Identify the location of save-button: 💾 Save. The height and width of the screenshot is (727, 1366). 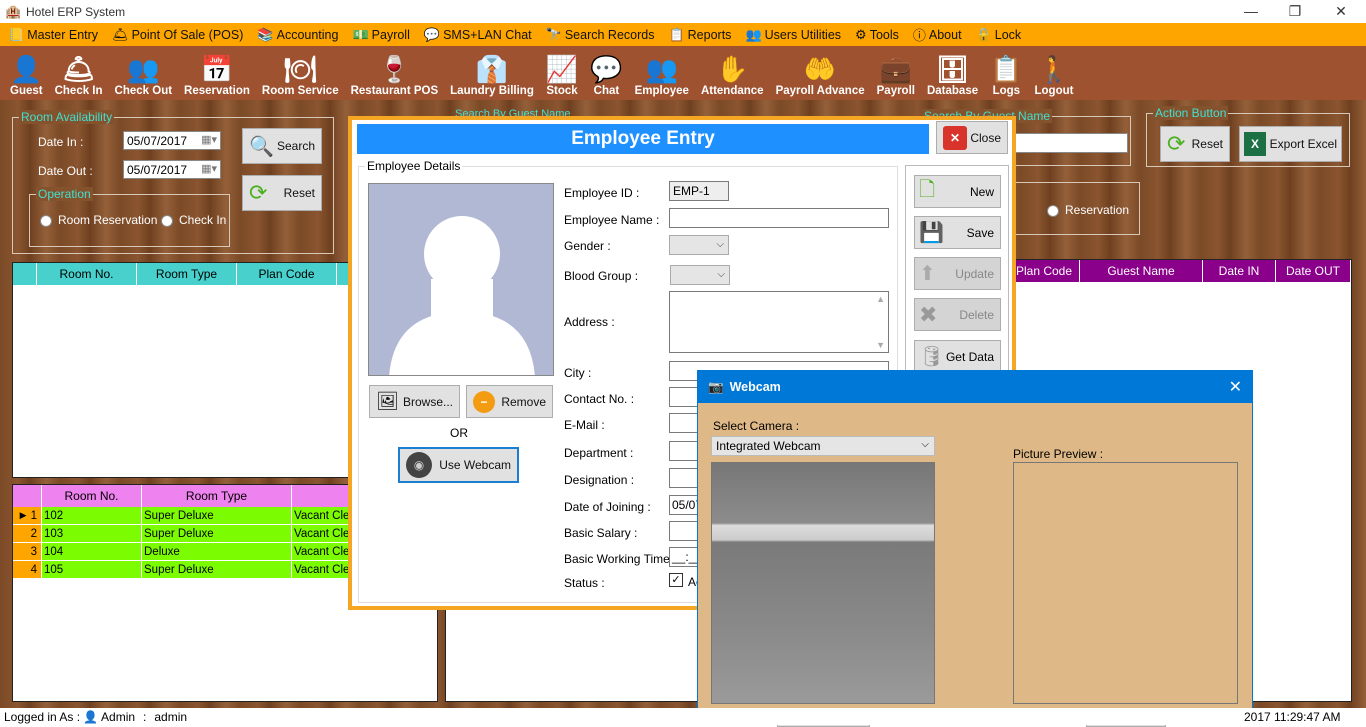
(957, 232).